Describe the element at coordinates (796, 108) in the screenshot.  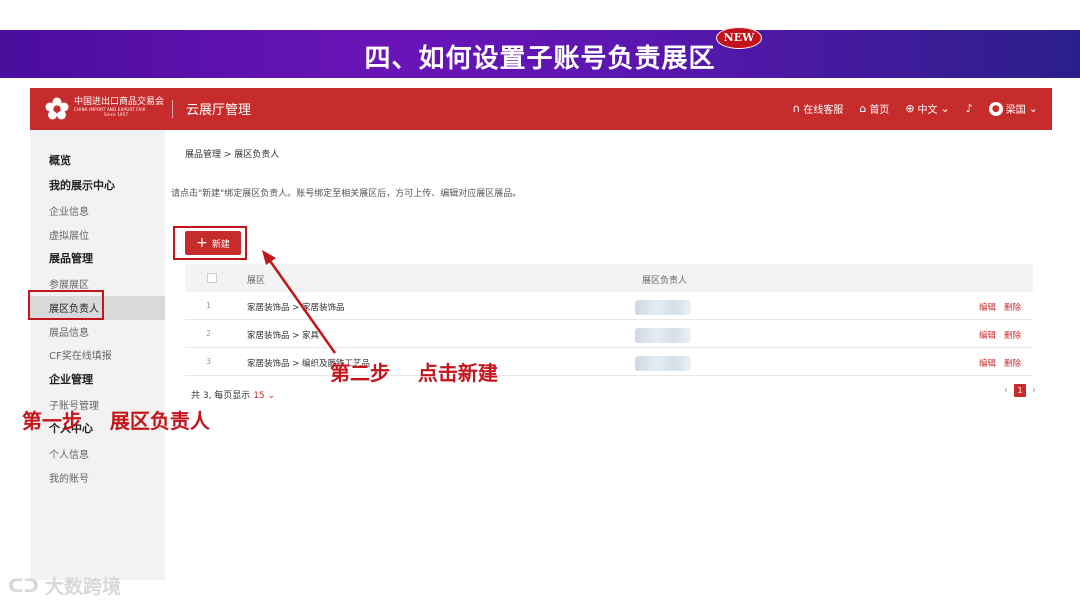
I see `headset-icon: ∩` at that location.